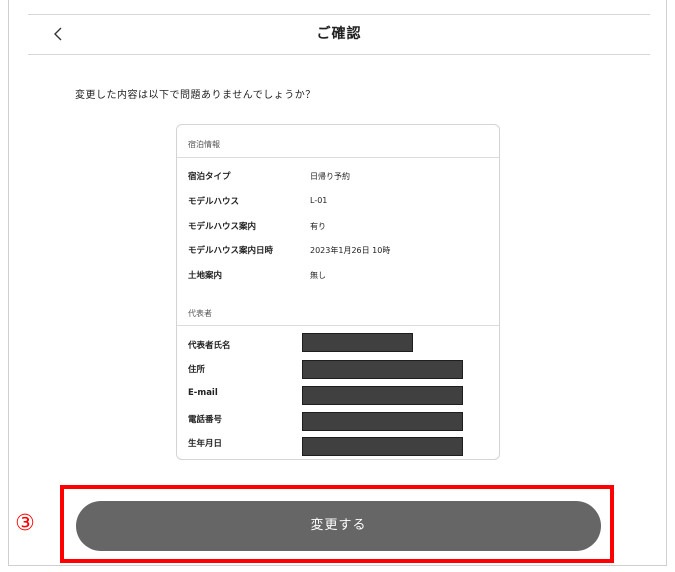 This screenshot has width=675, height=572. What do you see at coordinates (357, 342) in the screenshot?
I see `redacted-rep-name` at bounding box center [357, 342].